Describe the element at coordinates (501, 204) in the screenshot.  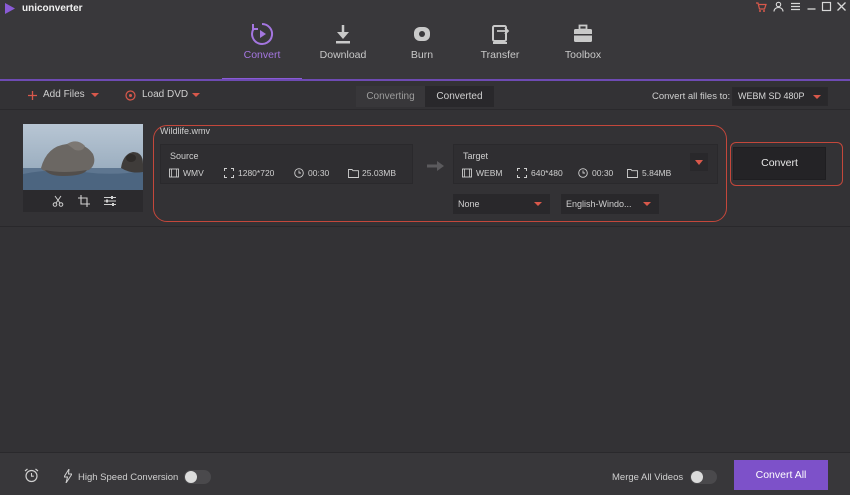
I see `subtitle-select: None` at that location.